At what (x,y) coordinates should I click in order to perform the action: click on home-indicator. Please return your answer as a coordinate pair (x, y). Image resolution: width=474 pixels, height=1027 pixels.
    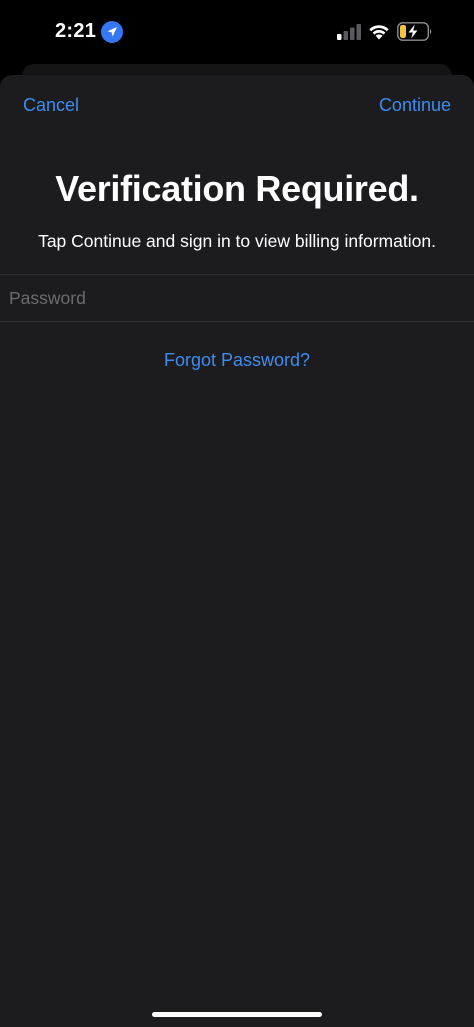
    Looking at the image, I should click on (237, 1014).